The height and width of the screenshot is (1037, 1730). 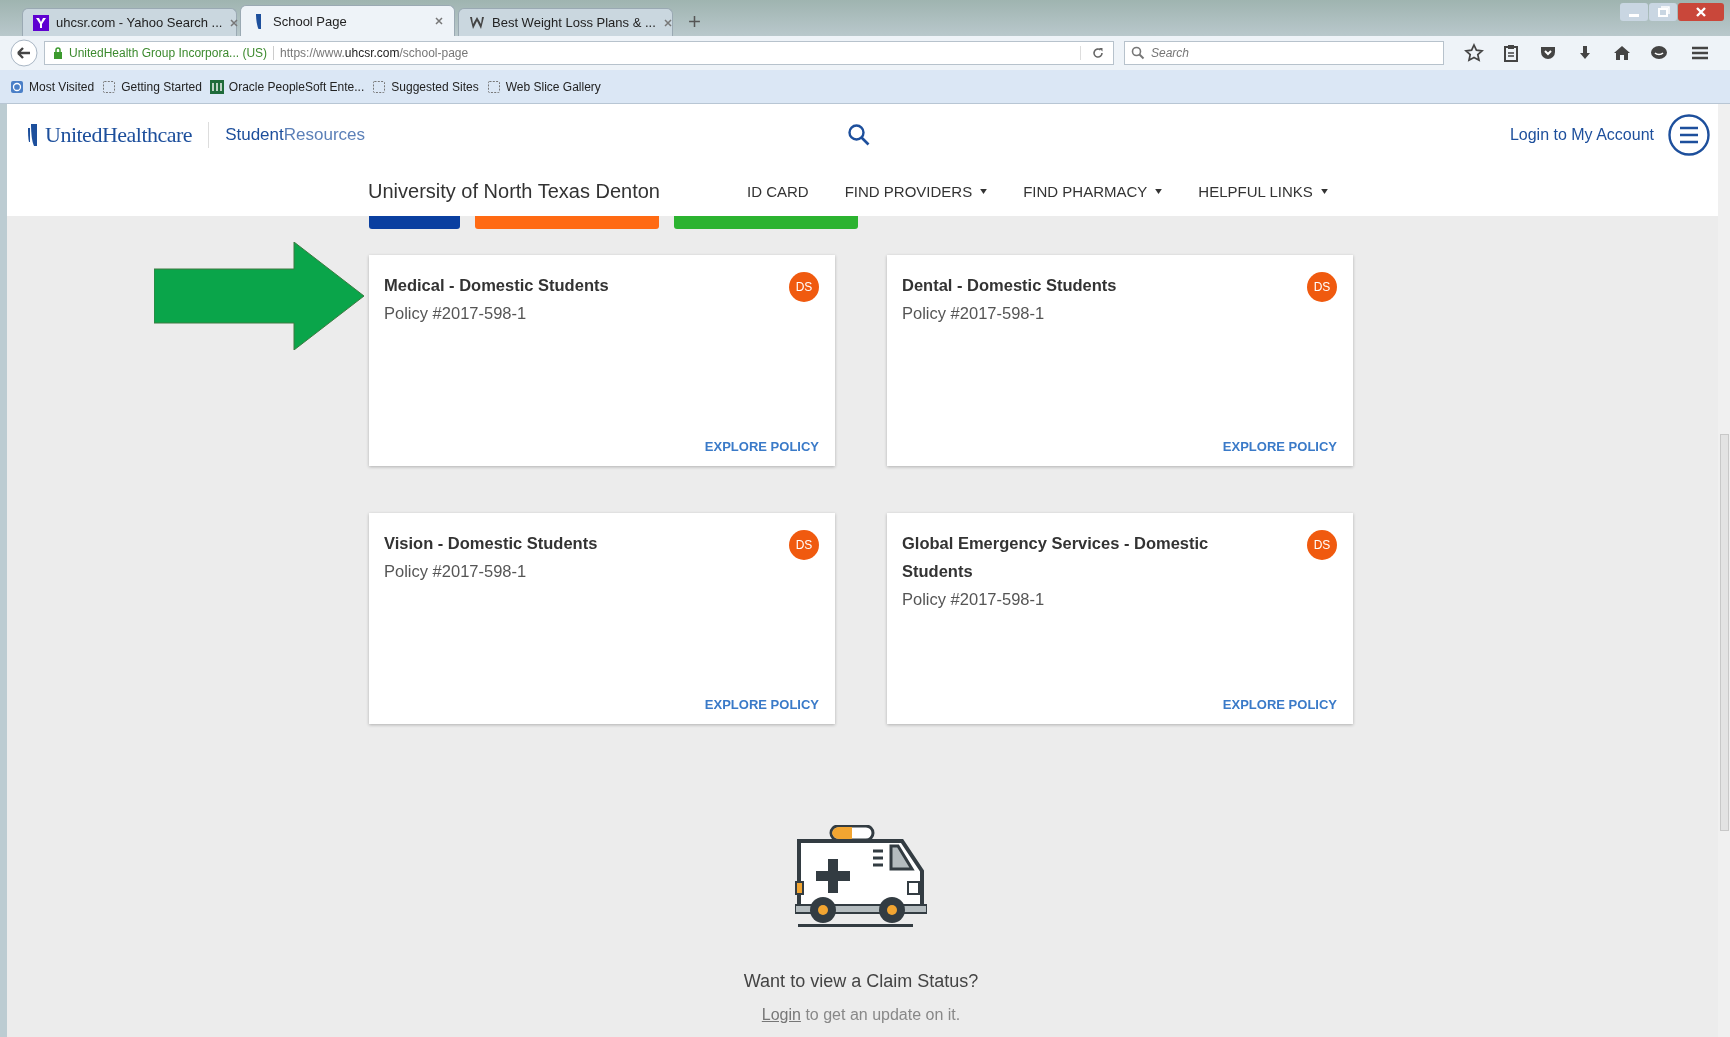 I want to click on nav-link: FIND PHARMACY, so click(x=1093, y=191).